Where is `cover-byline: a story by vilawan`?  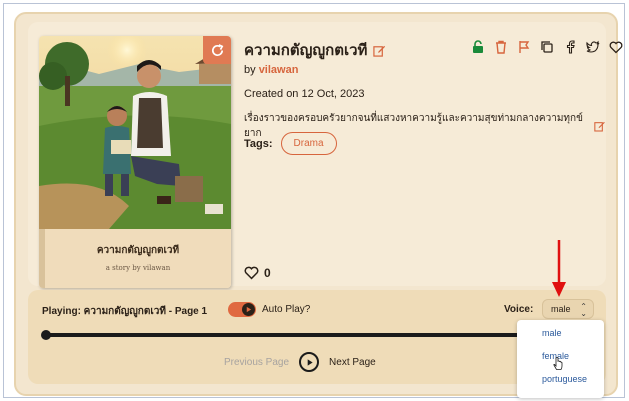 cover-byline: a story by vilawan is located at coordinates (138, 268).